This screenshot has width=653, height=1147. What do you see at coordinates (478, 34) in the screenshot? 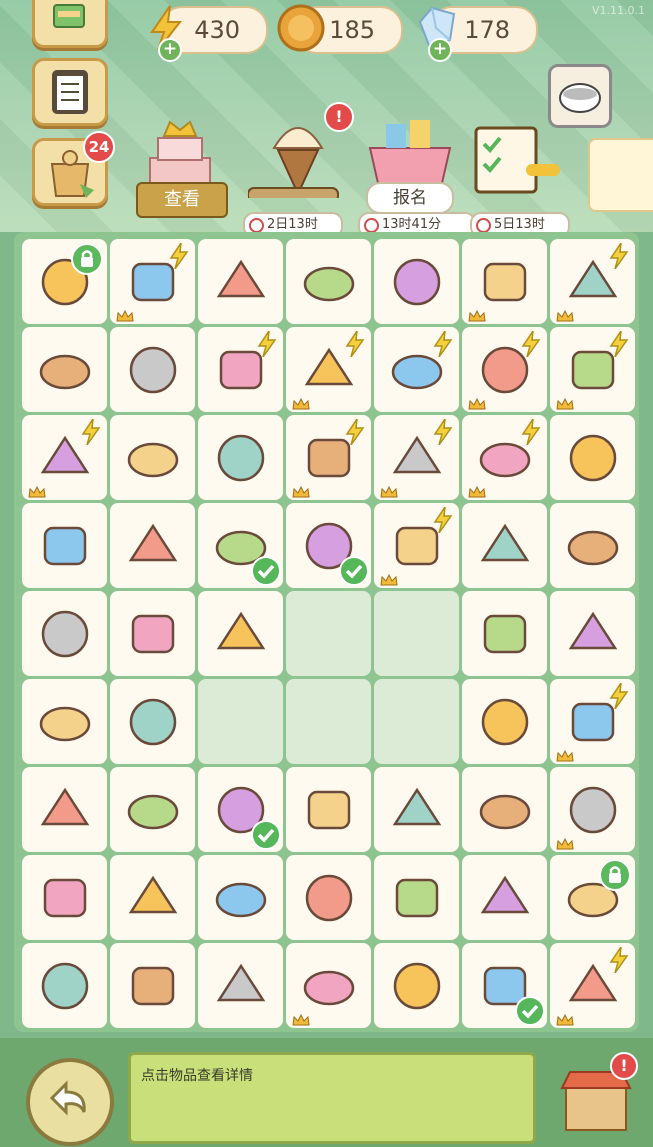
I see `gem-counter: + 178` at bounding box center [478, 34].